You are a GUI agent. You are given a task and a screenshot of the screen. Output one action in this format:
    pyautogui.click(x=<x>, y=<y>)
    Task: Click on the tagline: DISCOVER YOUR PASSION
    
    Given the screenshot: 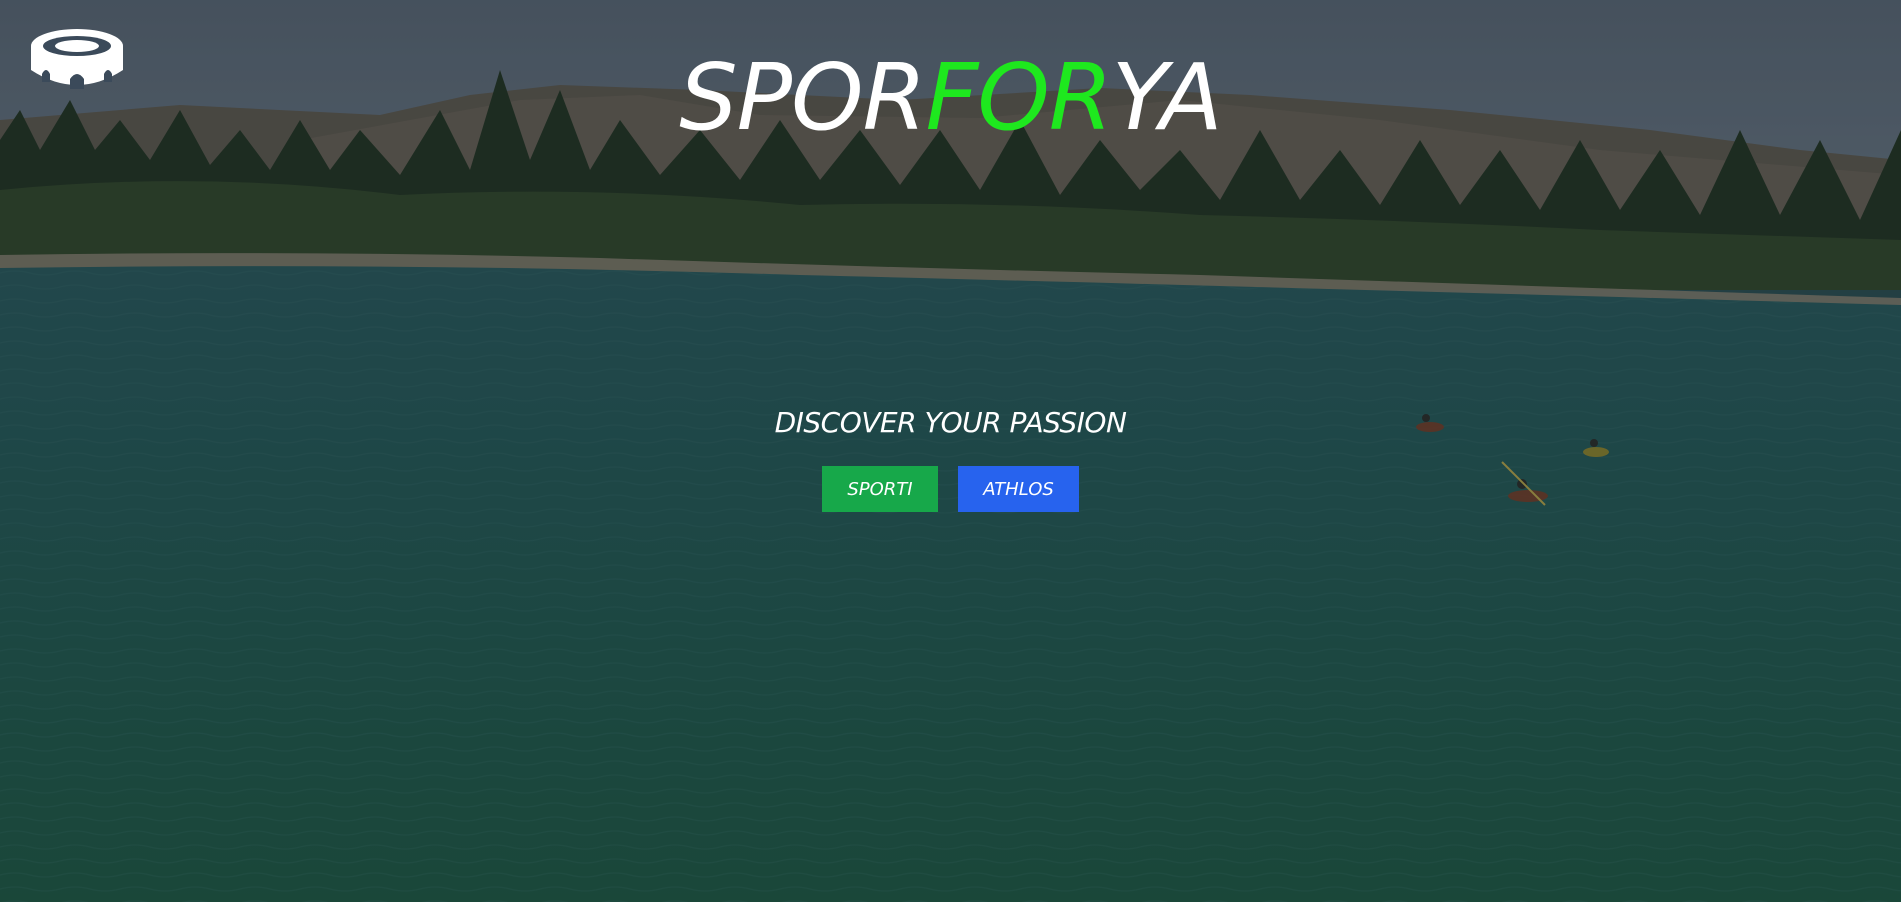 What is the action you would take?
    pyautogui.click(x=950, y=422)
    